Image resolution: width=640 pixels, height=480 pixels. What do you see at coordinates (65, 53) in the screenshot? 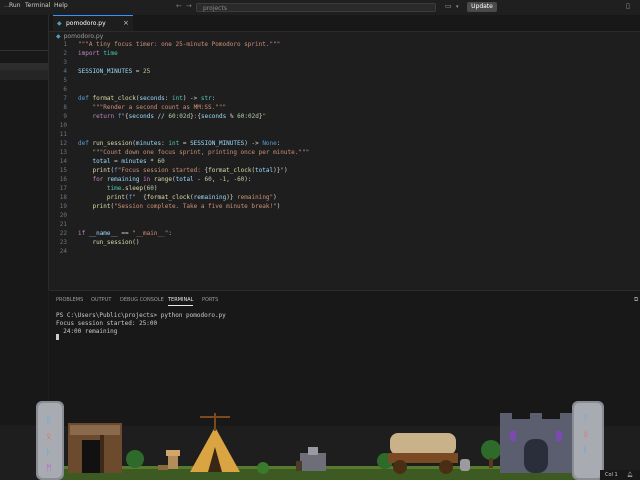
I see `line-number: 2` at bounding box center [65, 53].